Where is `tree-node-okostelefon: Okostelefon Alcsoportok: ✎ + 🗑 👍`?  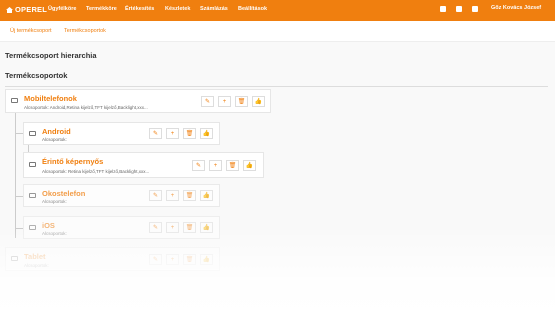 tree-node-okostelefon: Okostelefon Alcsoportok: ✎ + 🗑 👍 is located at coordinates (121, 195).